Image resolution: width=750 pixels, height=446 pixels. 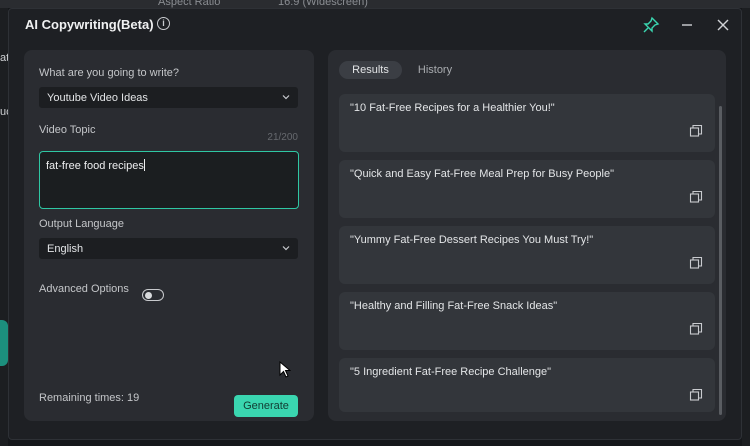 What do you see at coordinates (323, 4) in the screenshot?
I see `background-tab-ratio: 16:9 (Widescreen)` at bounding box center [323, 4].